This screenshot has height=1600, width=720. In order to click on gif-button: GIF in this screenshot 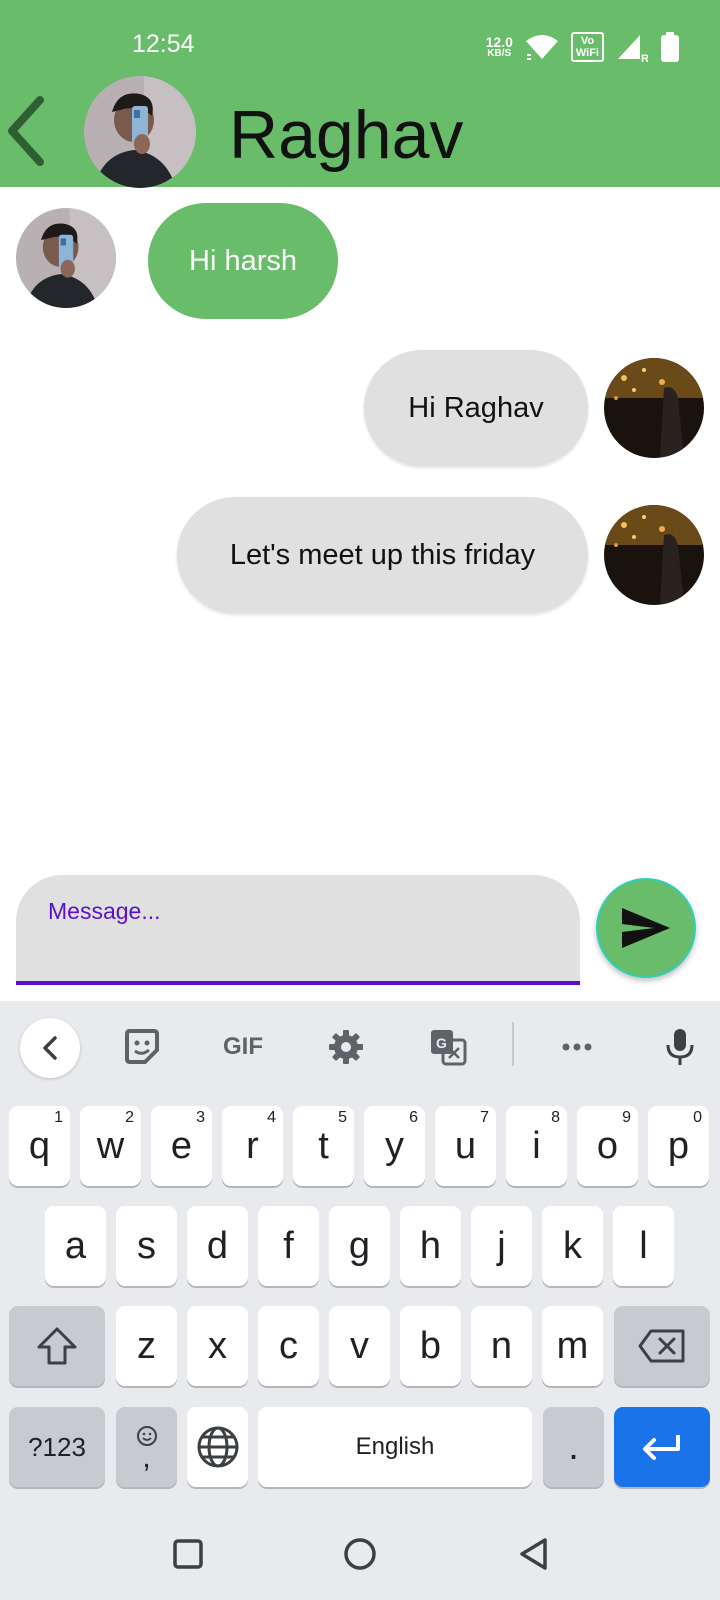, I will do `click(243, 1047)`.